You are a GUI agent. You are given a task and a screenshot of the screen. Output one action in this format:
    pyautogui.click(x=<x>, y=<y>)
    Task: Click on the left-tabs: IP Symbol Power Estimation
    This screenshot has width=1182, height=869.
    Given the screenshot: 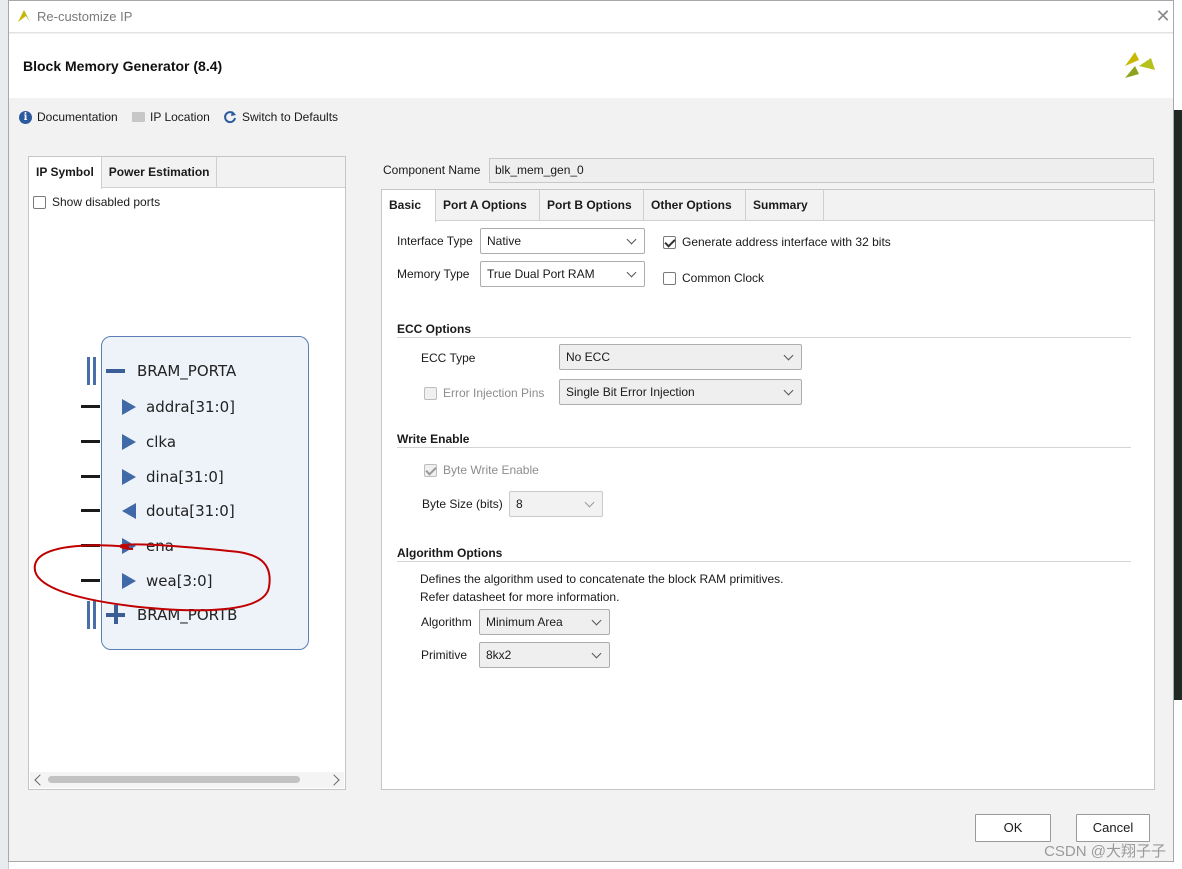 What is the action you would take?
    pyautogui.click(x=187, y=173)
    